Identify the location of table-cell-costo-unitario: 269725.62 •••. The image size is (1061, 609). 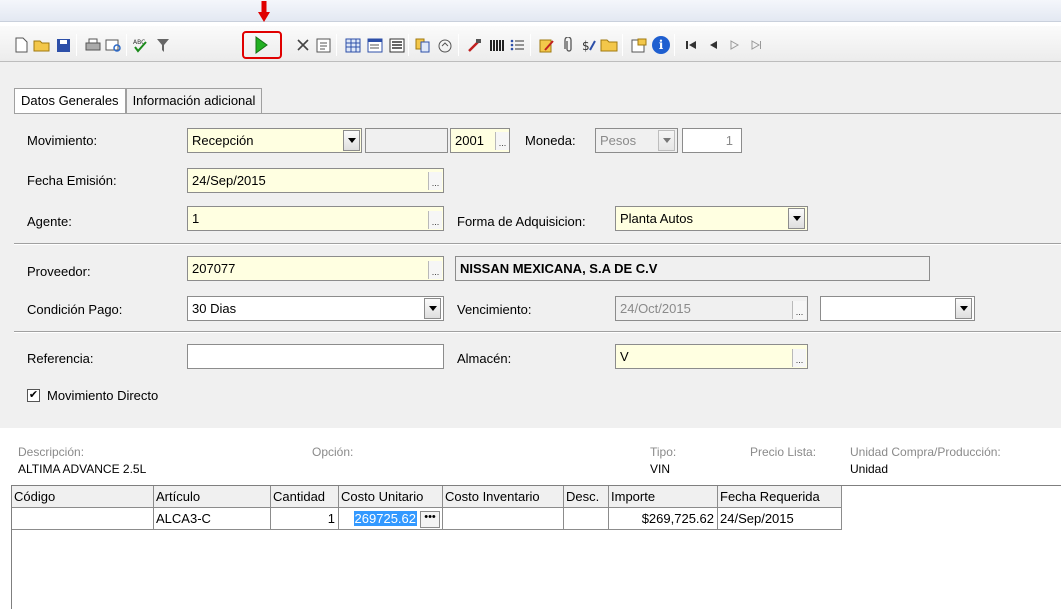
(391, 519).